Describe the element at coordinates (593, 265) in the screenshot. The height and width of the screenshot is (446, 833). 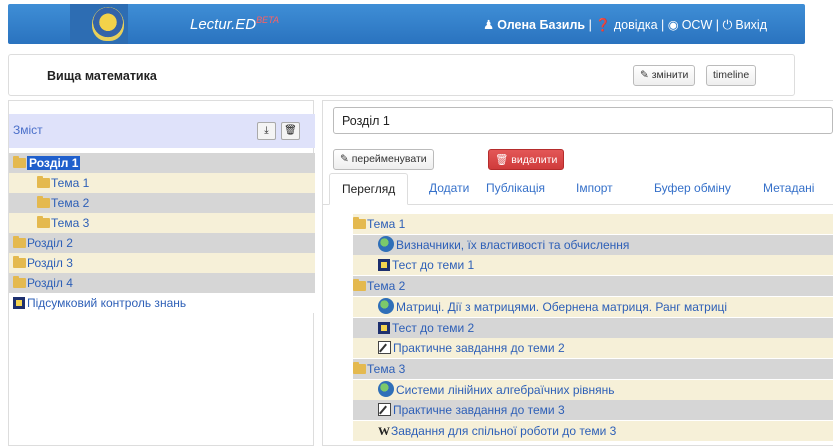
I see `content-item: Тест до теми 1` at that location.